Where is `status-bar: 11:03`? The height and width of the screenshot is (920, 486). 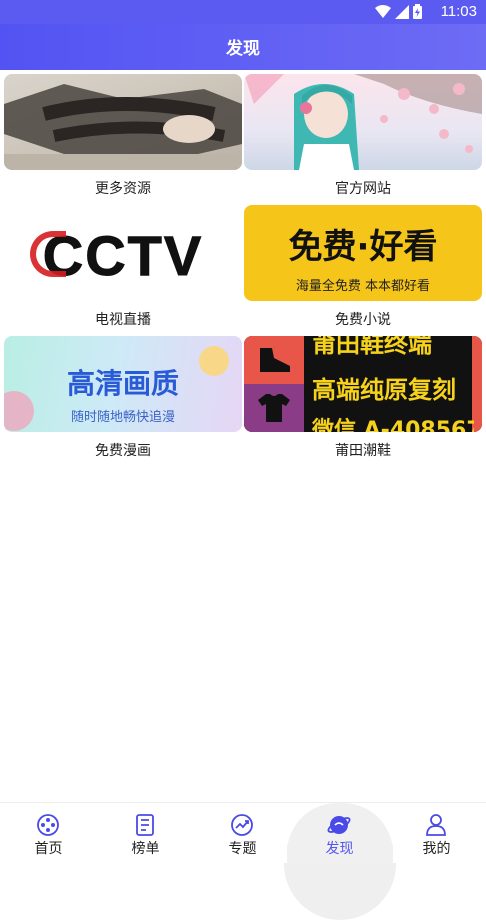 status-bar: 11:03 is located at coordinates (243, 12).